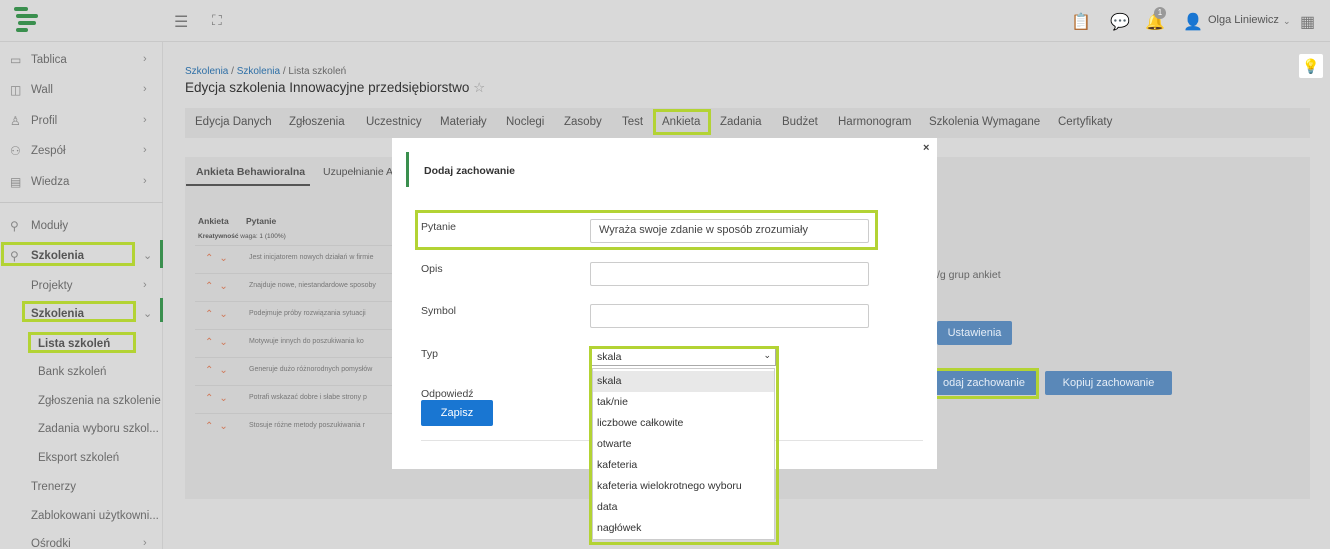 The height and width of the screenshot is (549, 1330). I want to click on question-text: Podejmuje próby rozwiązania sytuacji, so click(307, 313).